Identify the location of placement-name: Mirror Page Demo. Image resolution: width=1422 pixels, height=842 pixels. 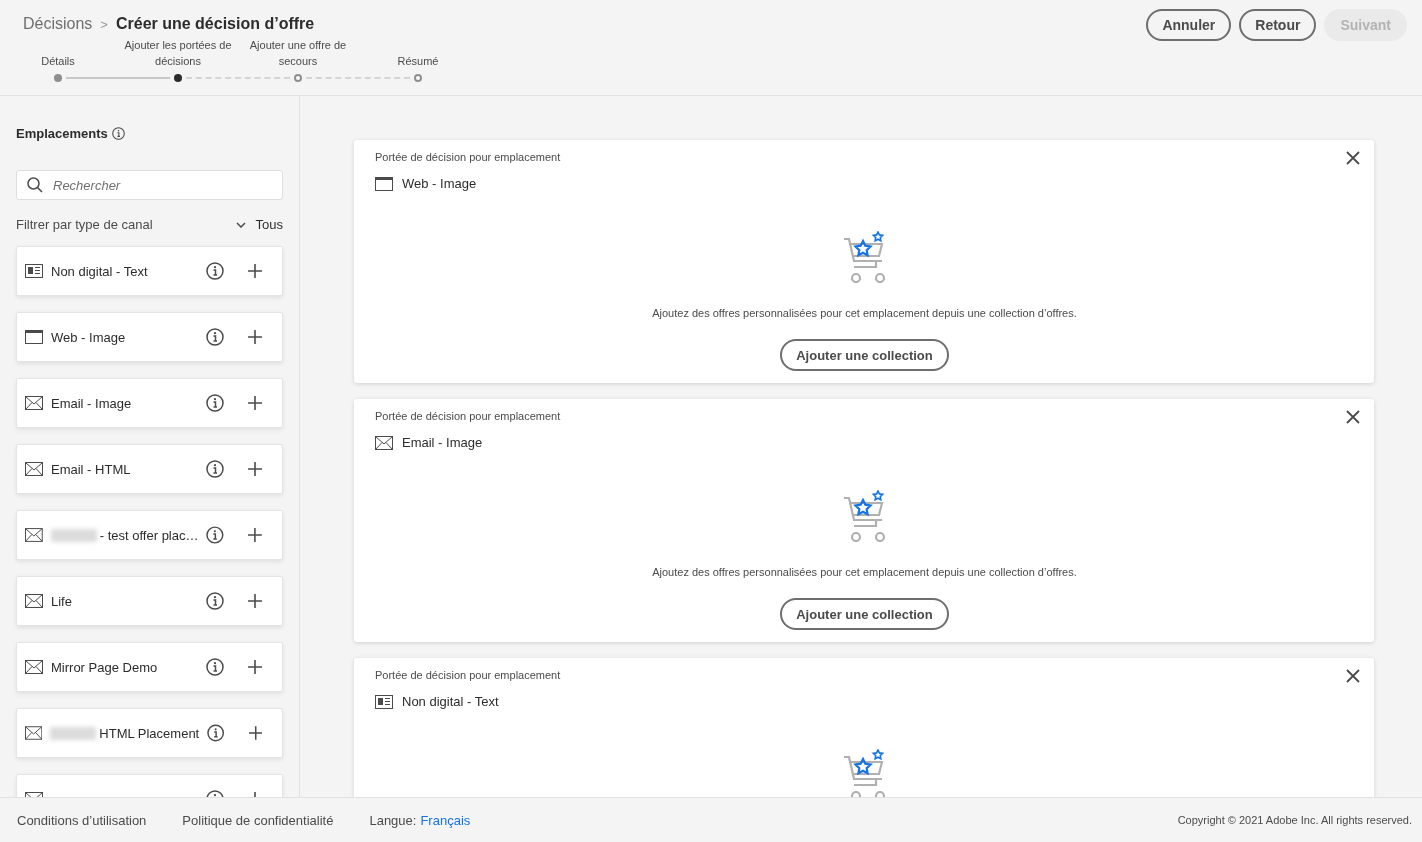
(104, 667).